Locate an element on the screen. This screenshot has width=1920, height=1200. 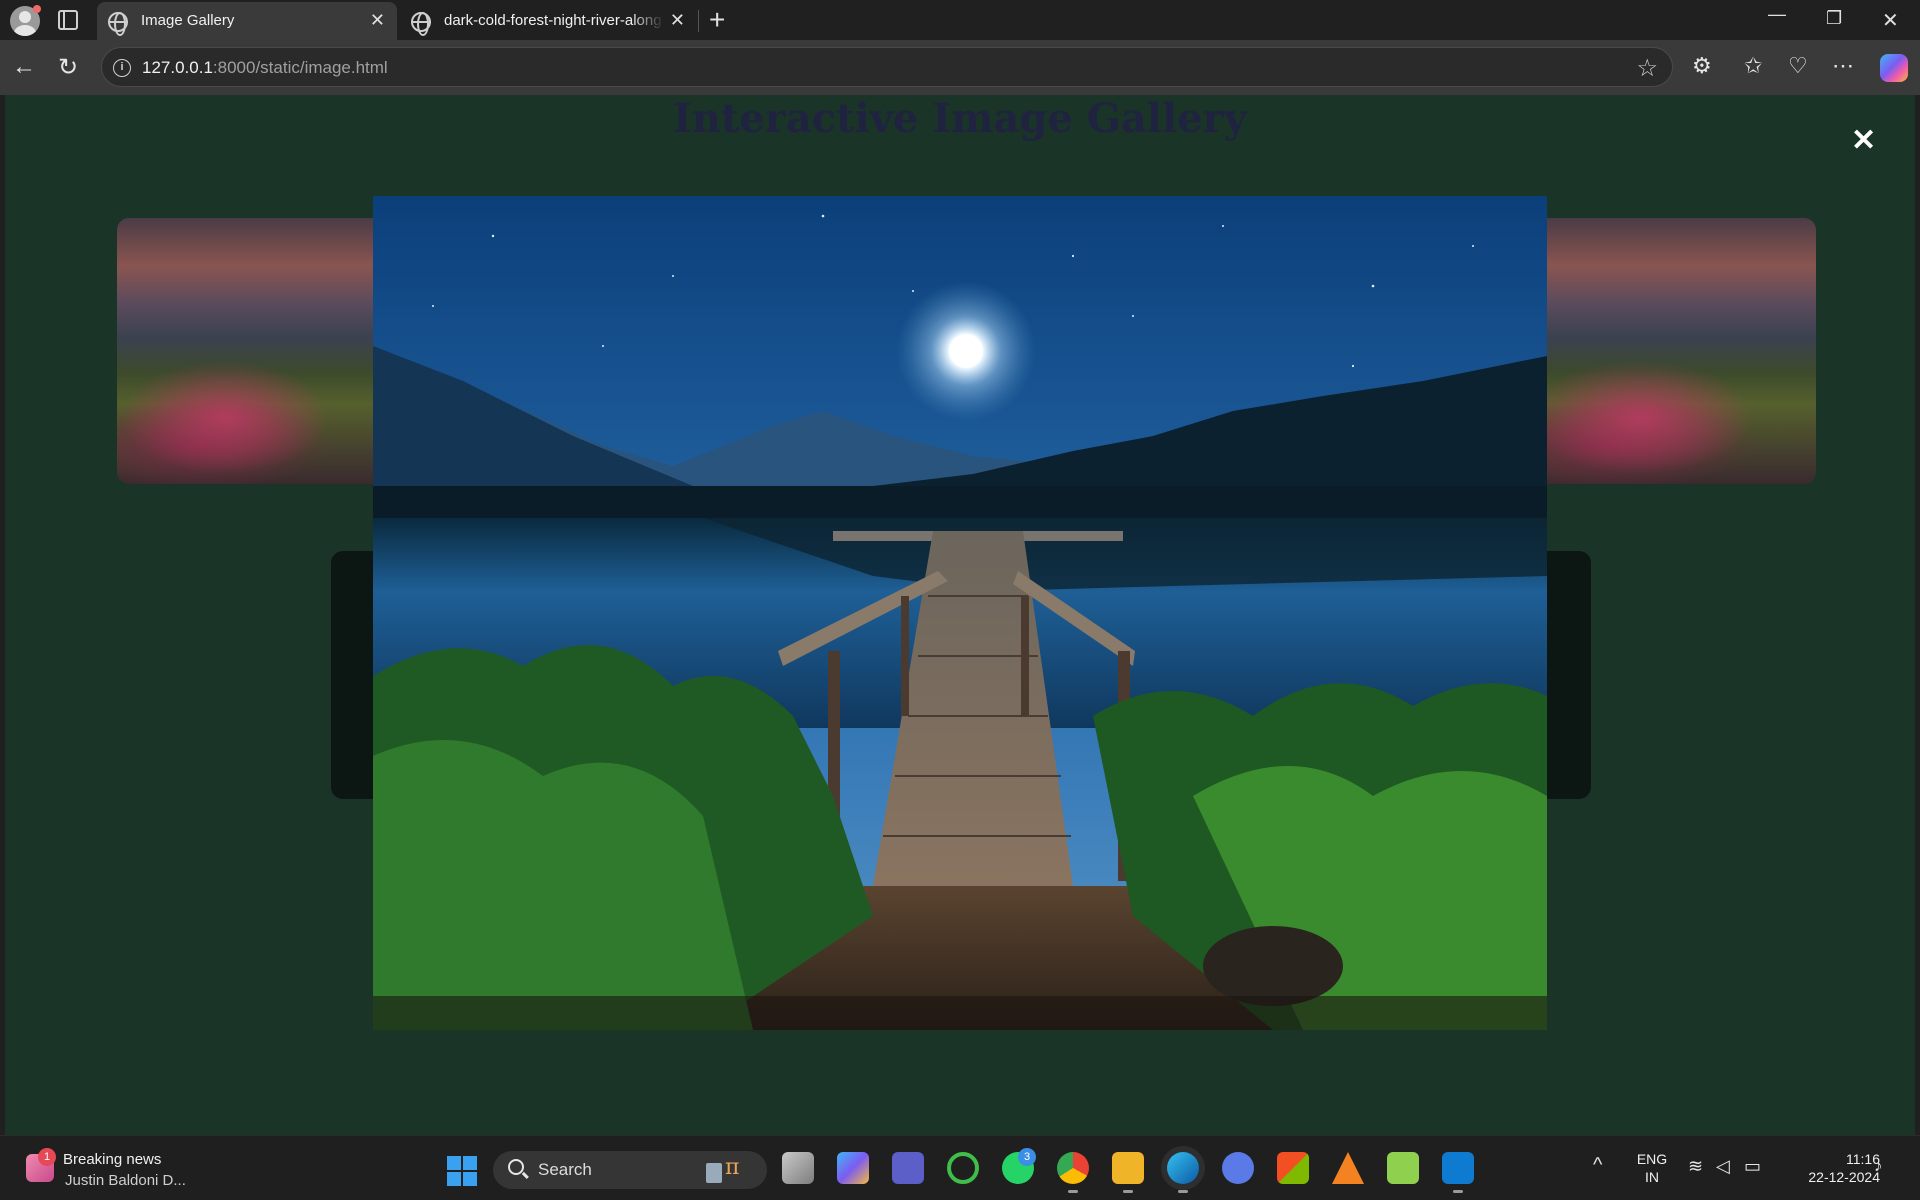
battery-icon: ▭ is located at coordinates (1752, 1166).